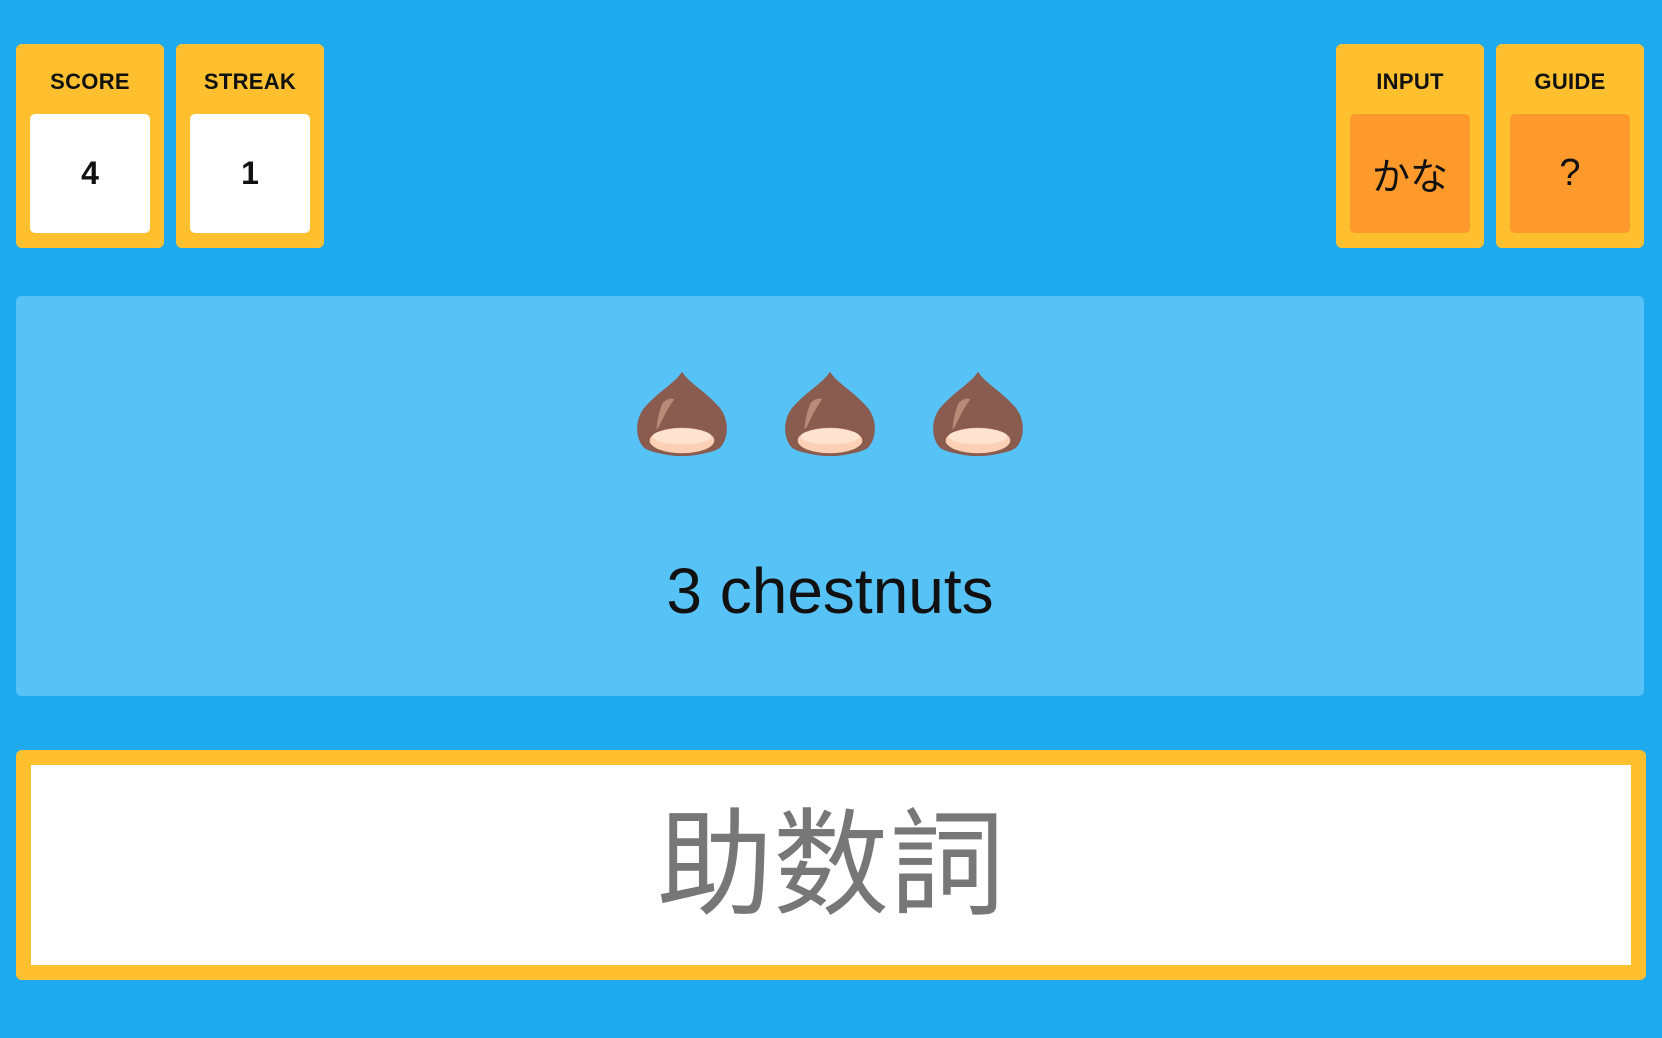 The width and height of the screenshot is (1662, 1038). What do you see at coordinates (830, 591) in the screenshot?
I see `prompt-text: 3 chestnuts` at bounding box center [830, 591].